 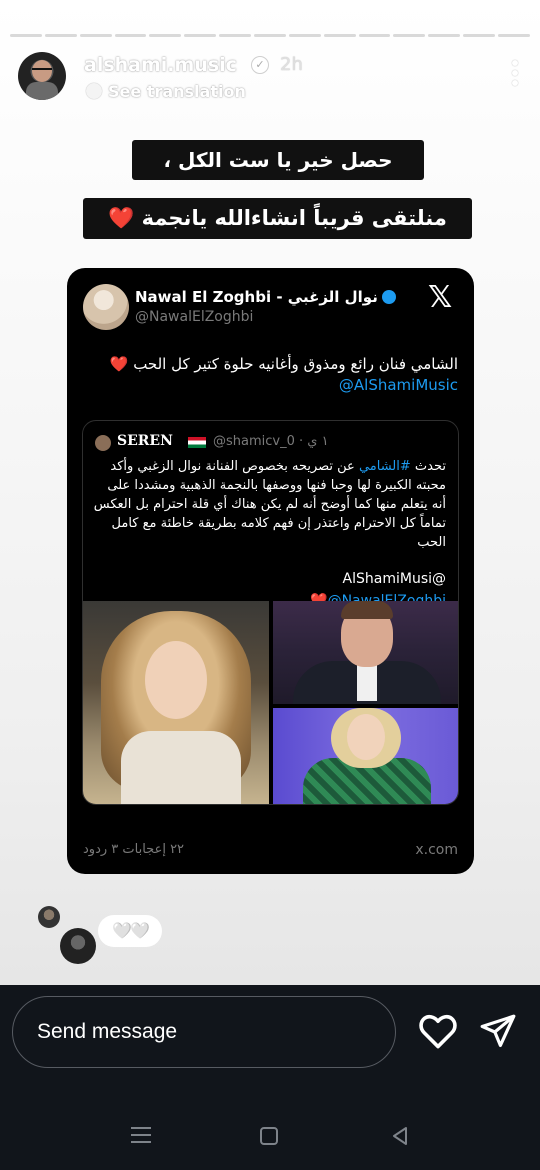 I want to click on quoted-mention-plain: AlShamiMusi@, so click(x=394, y=579).